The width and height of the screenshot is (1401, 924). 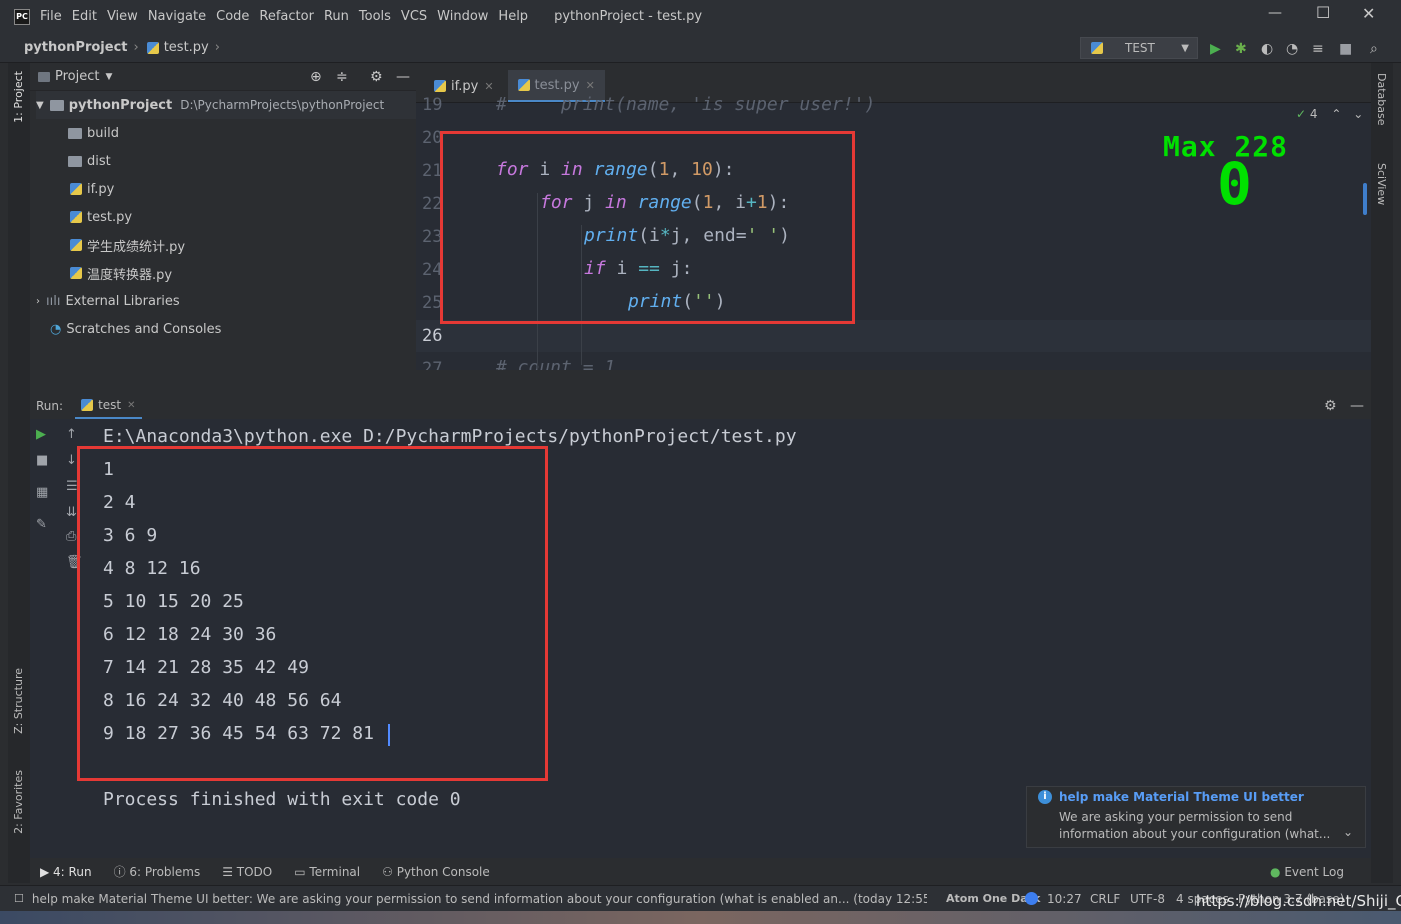 What do you see at coordinates (41, 524) in the screenshot?
I see `pin-icon: ✎` at bounding box center [41, 524].